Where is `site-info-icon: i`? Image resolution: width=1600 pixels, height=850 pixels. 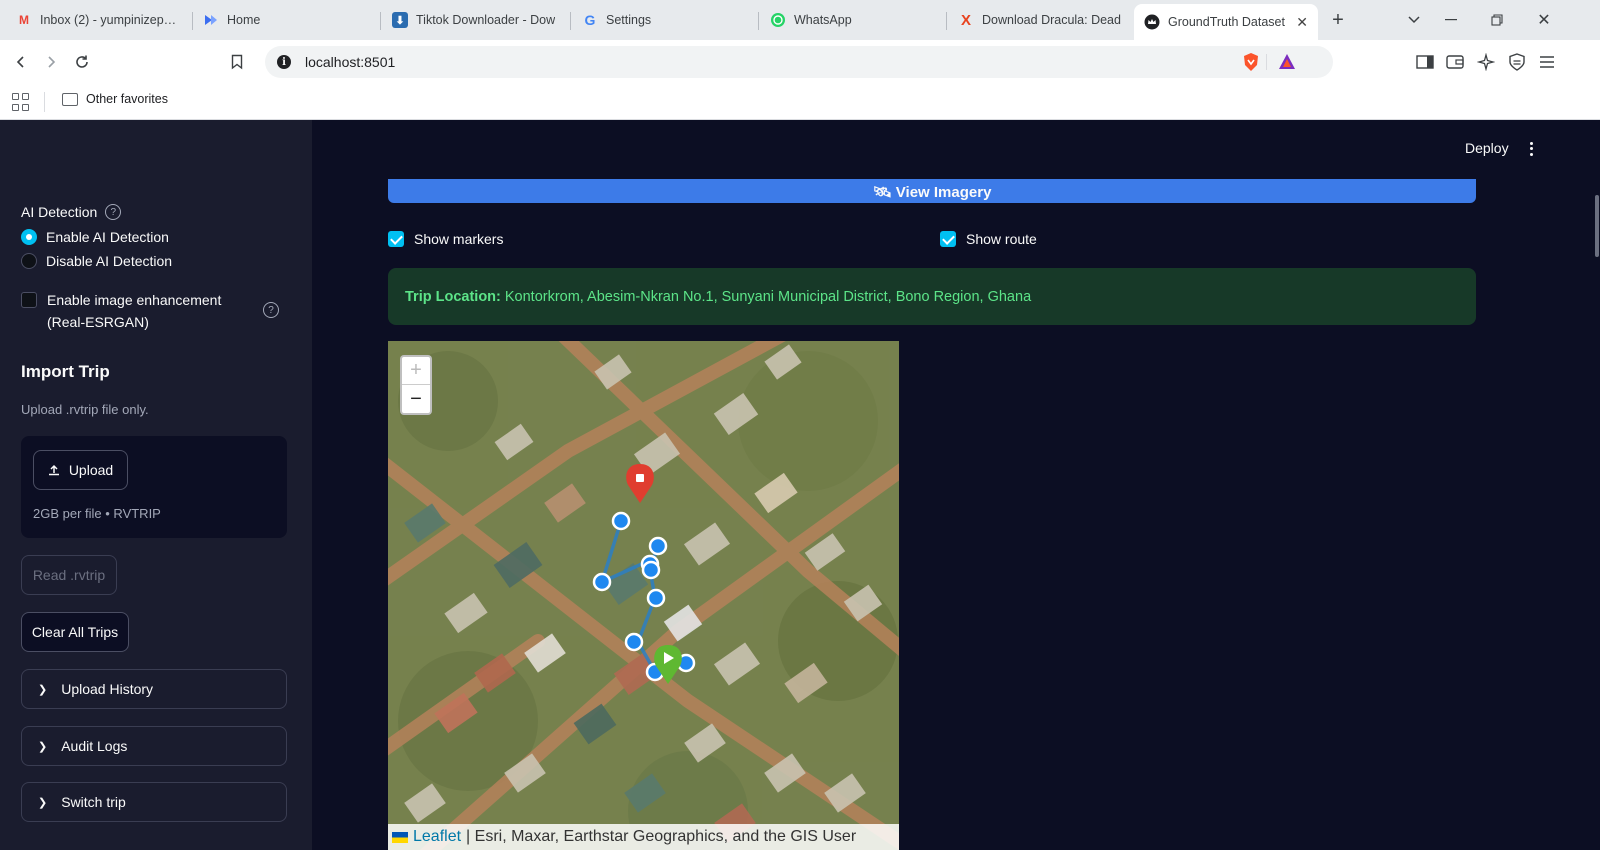 site-info-icon: i is located at coordinates (284, 62).